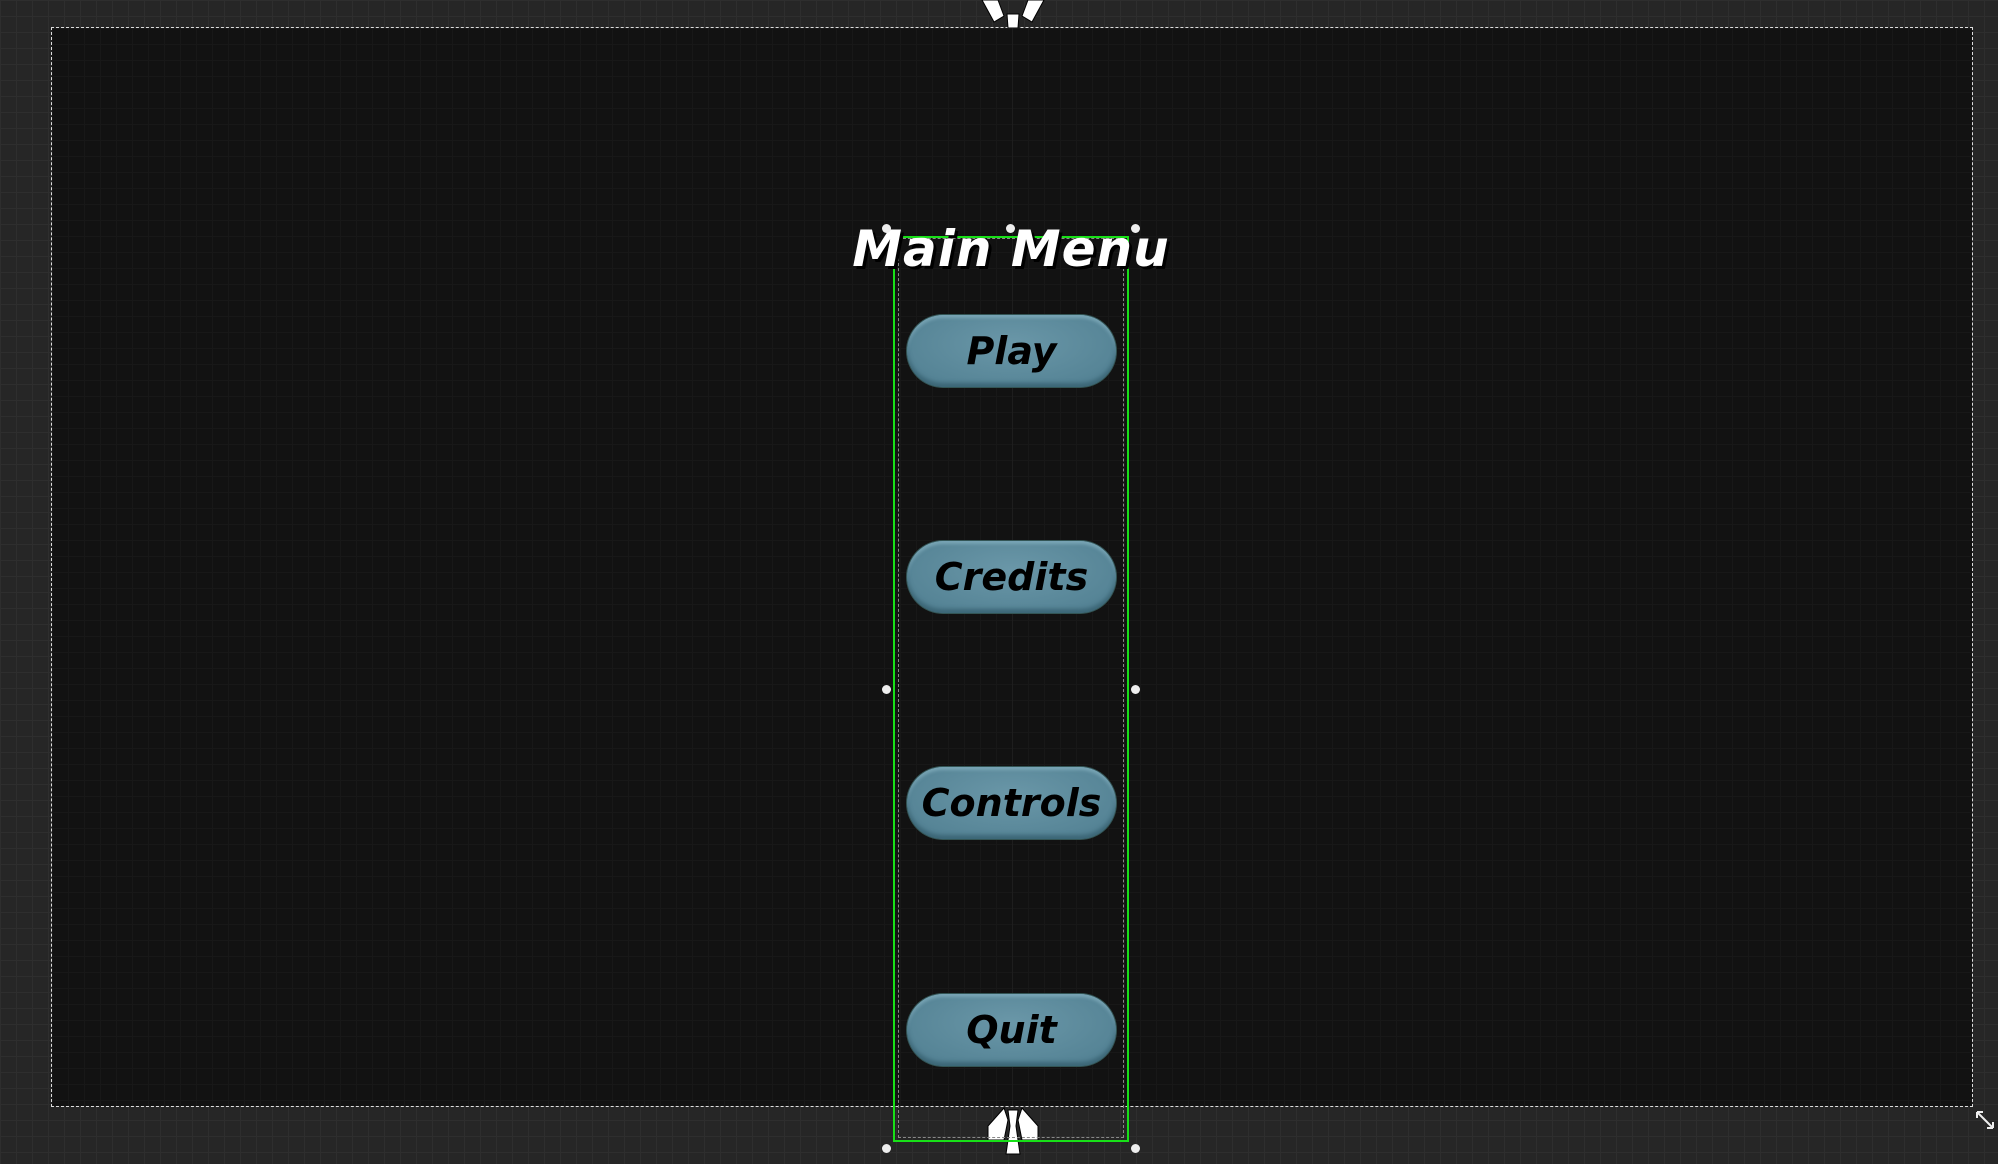 The image size is (1998, 1164). What do you see at coordinates (1135, 689) in the screenshot?
I see `resize-handle-right` at bounding box center [1135, 689].